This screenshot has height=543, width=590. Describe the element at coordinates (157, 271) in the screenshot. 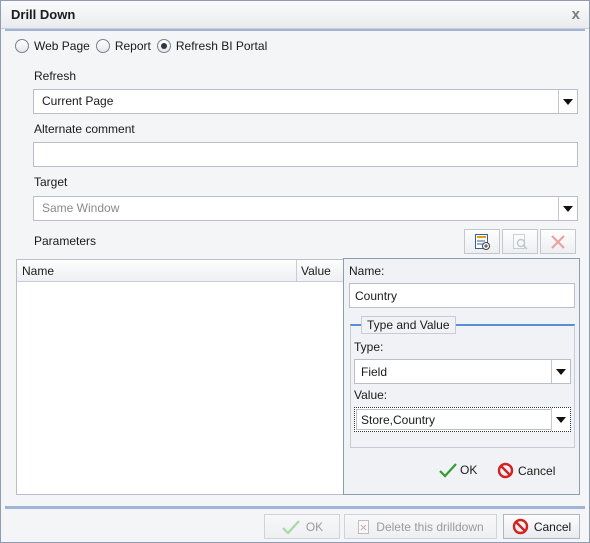

I see `column-header-name: Name` at that location.